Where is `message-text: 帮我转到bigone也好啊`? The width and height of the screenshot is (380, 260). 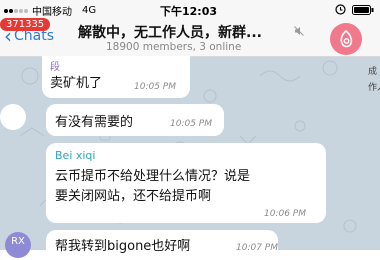 message-text: 帮我转到bigone也好啊 is located at coordinates (123, 246).